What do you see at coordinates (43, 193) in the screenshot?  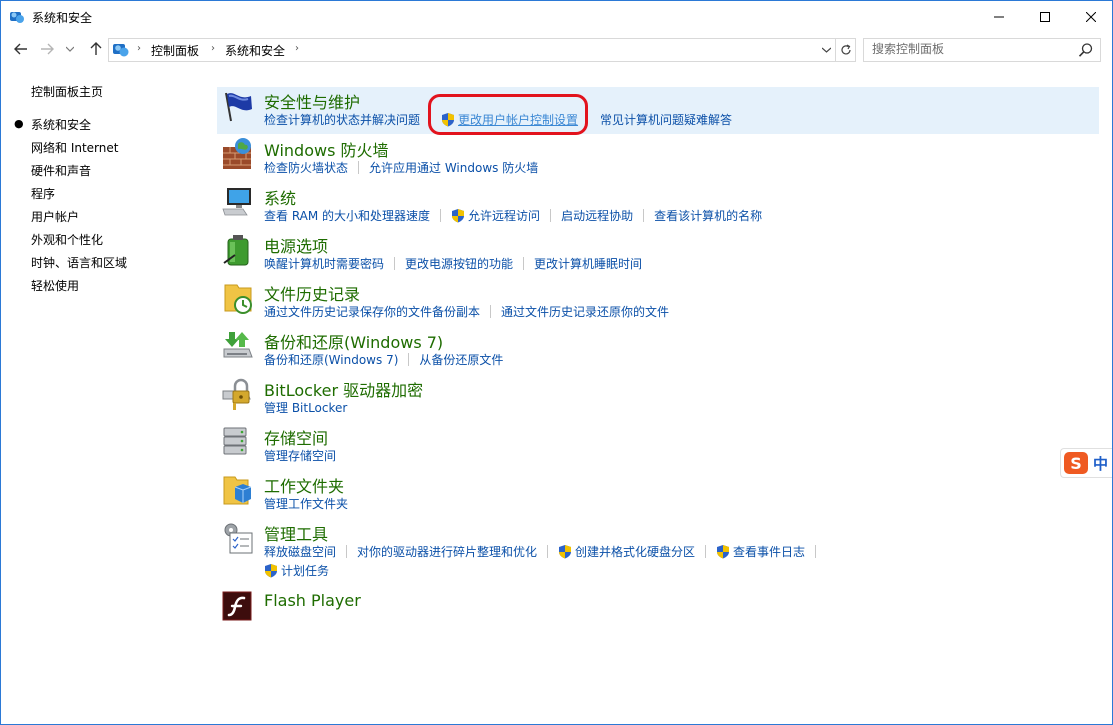 I see `sidebar-item-programs: 程序` at bounding box center [43, 193].